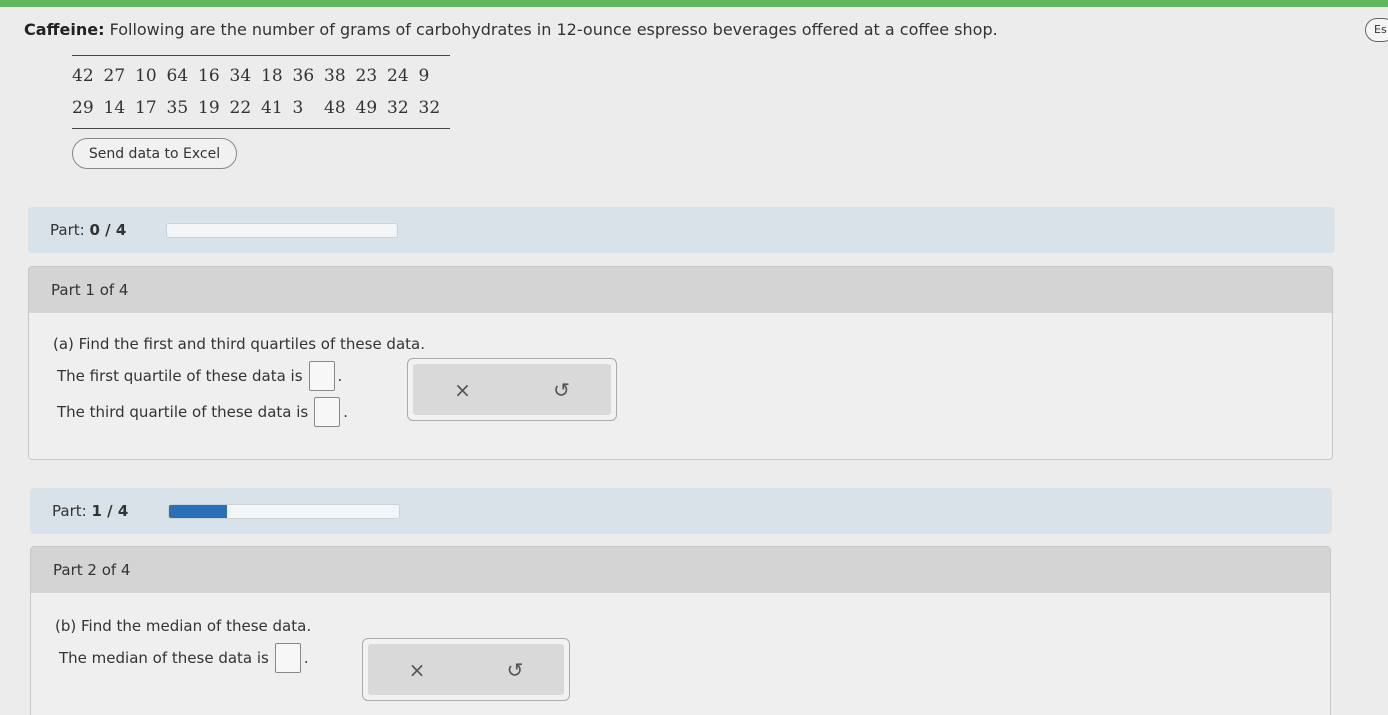 This screenshot has height=715, width=1388. Describe the element at coordinates (108, 230) in the screenshot. I see `part-progress-value: 0 / 4` at that location.